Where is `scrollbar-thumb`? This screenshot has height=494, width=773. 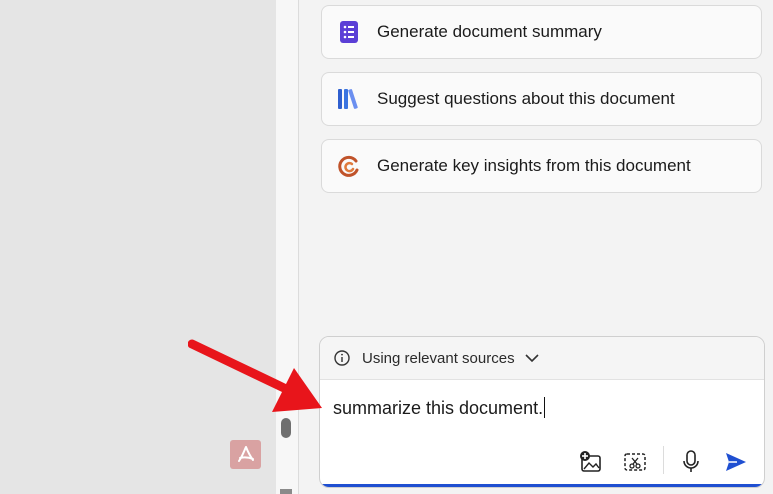 scrollbar-thumb is located at coordinates (286, 428).